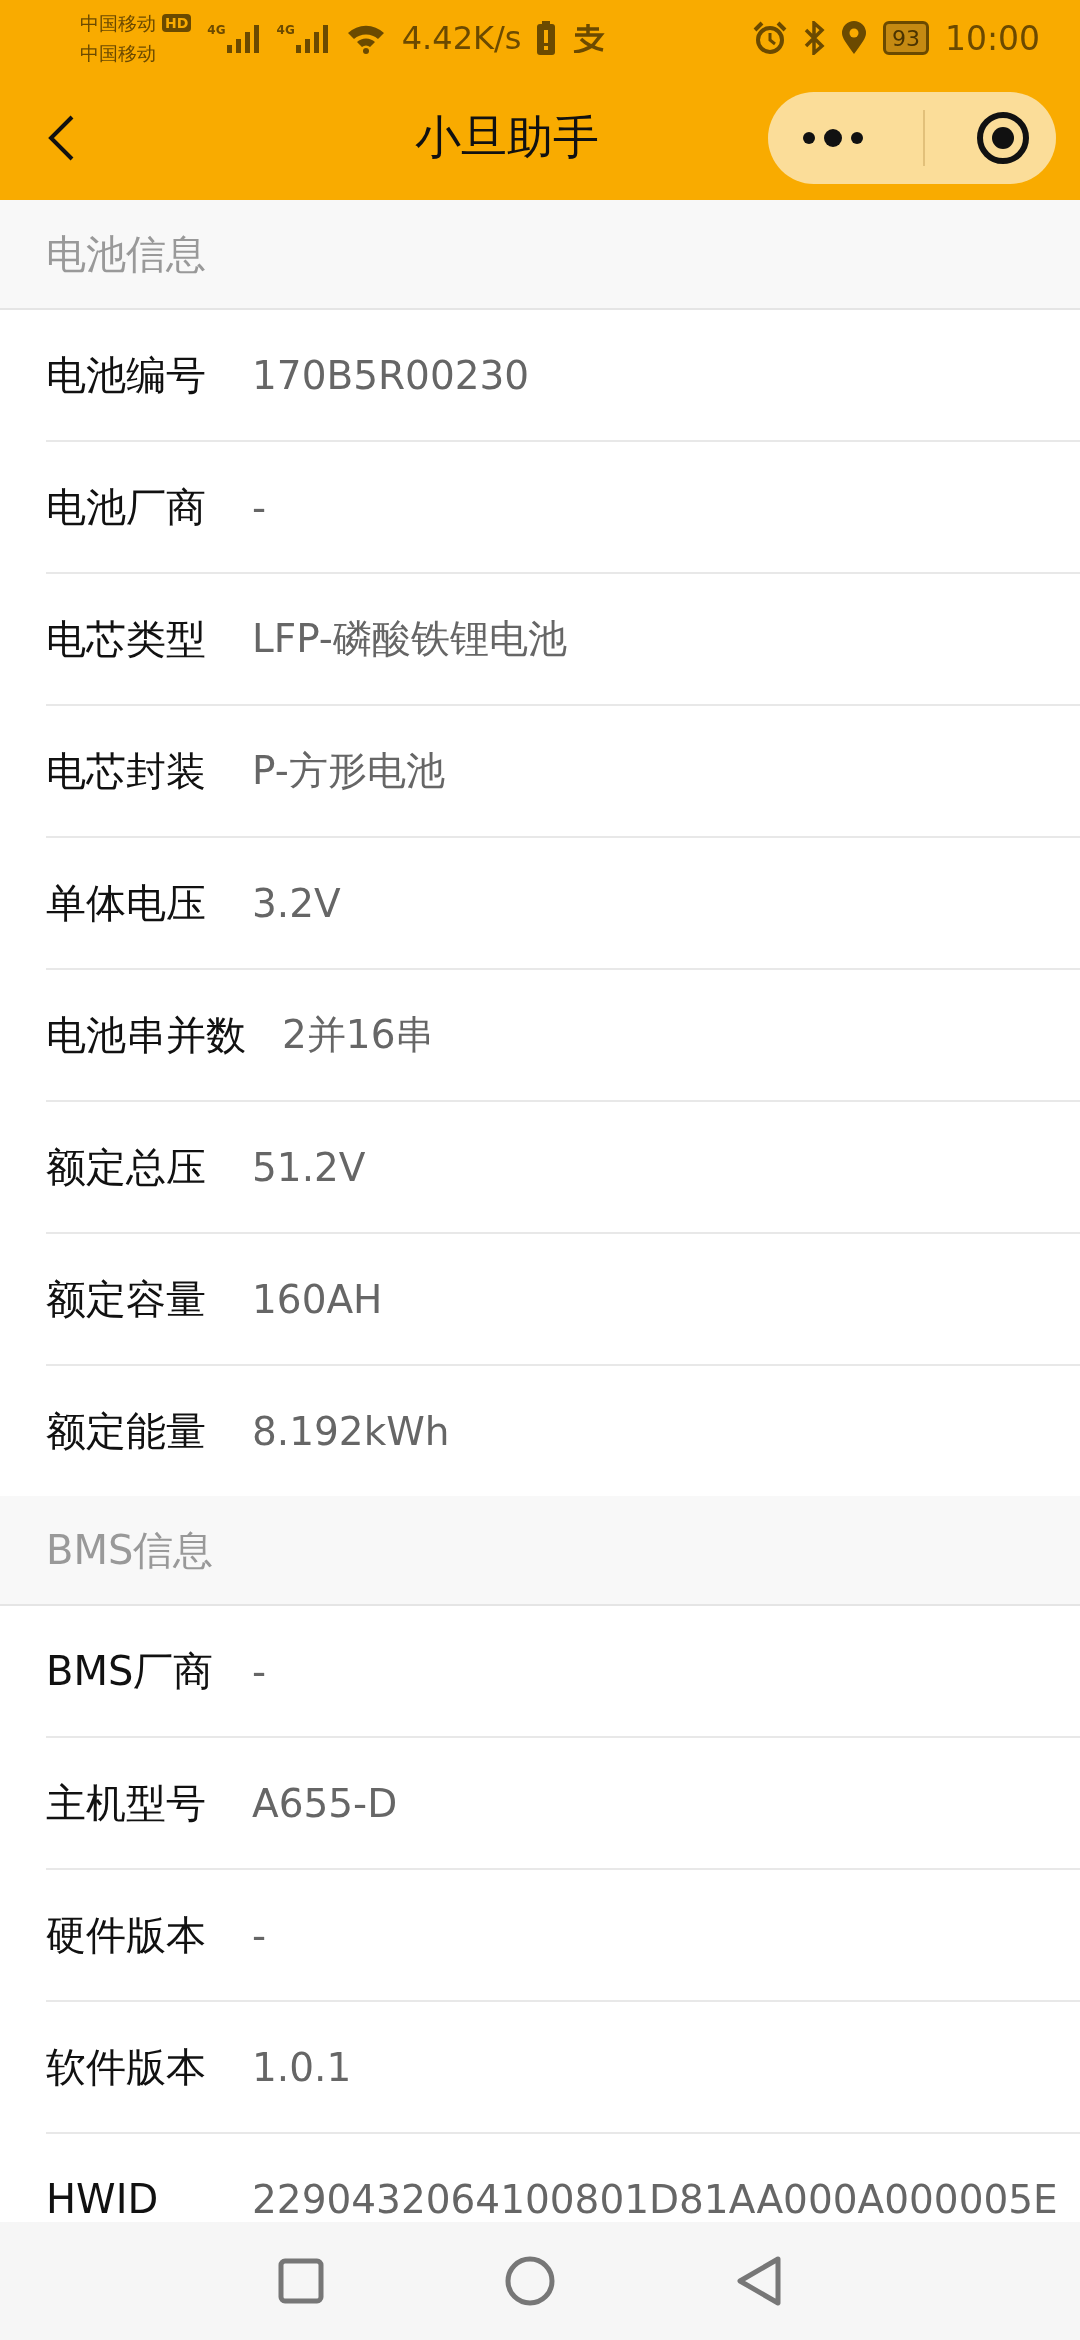 This screenshot has width=1080, height=2340. What do you see at coordinates (348, 771) in the screenshot?
I see `field-value: P-方形电池` at bounding box center [348, 771].